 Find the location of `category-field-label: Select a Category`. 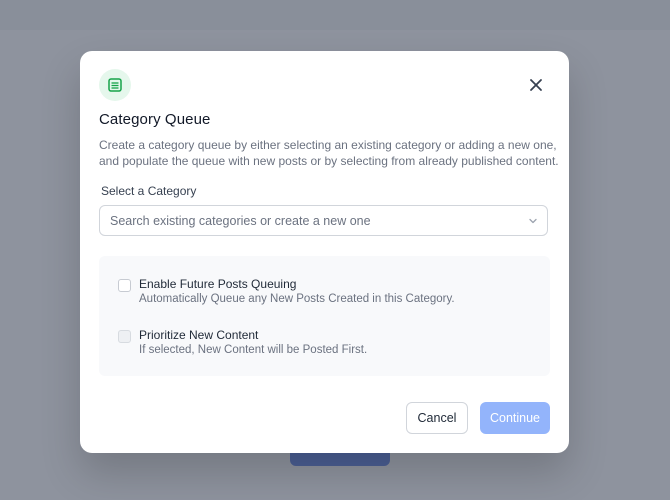

category-field-label: Select a Category is located at coordinates (149, 191).